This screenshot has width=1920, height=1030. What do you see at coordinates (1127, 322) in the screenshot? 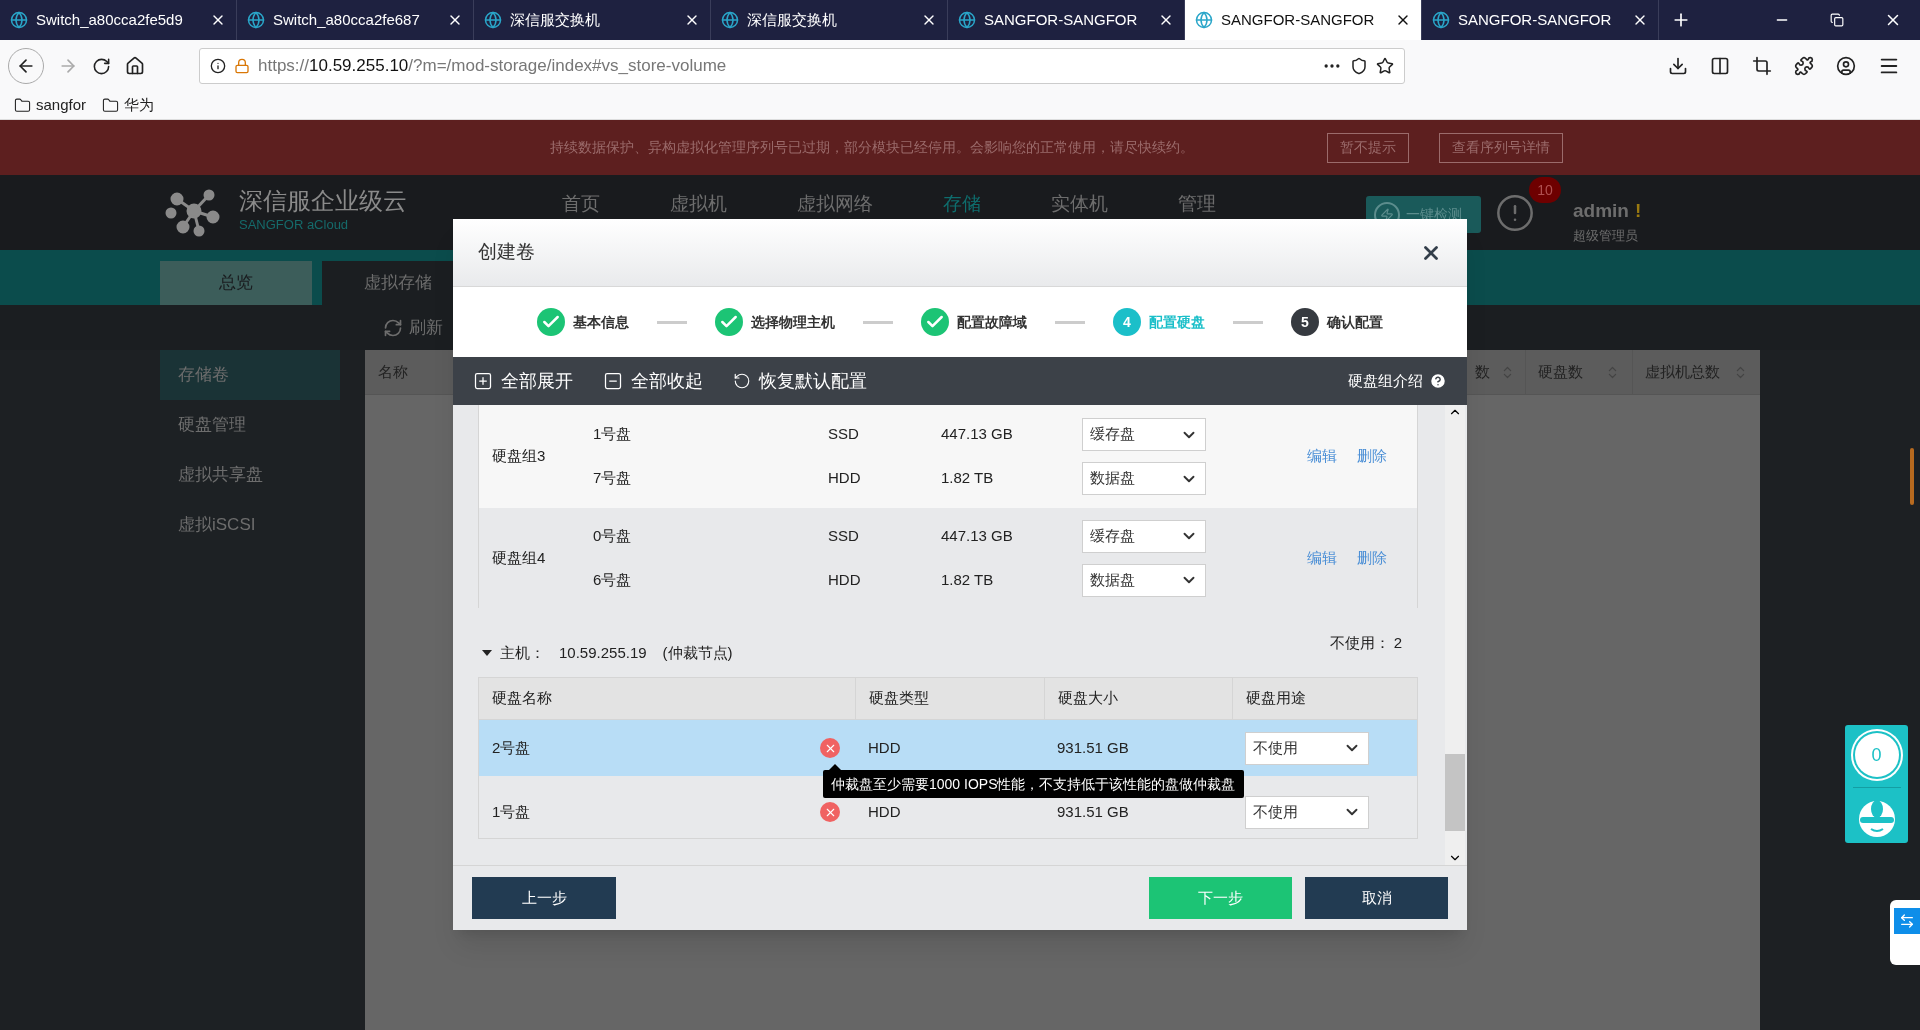
I see `step-number: 4` at bounding box center [1127, 322].